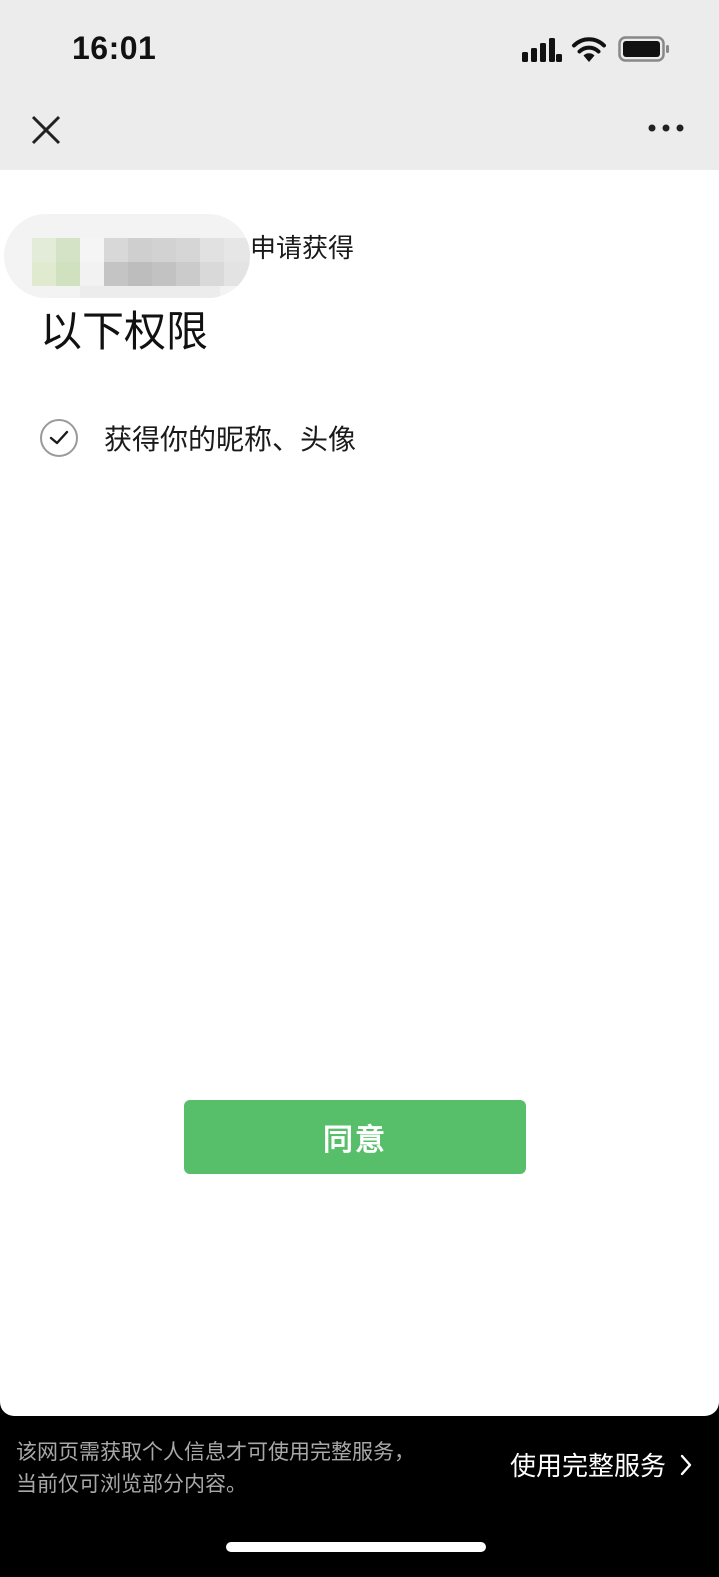  What do you see at coordinates (46, 130) in the screenshot?
I see `close-icon` at bounding box center [46, 130].